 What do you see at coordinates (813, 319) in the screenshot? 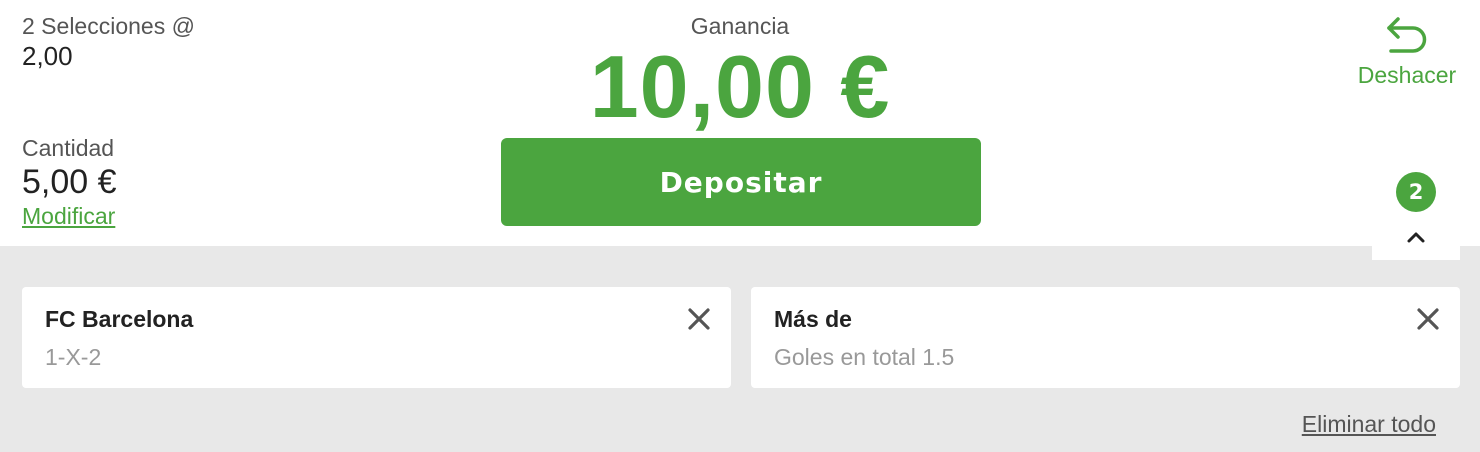
I see `selection-title: Más de` at bounding box center [813, 319].